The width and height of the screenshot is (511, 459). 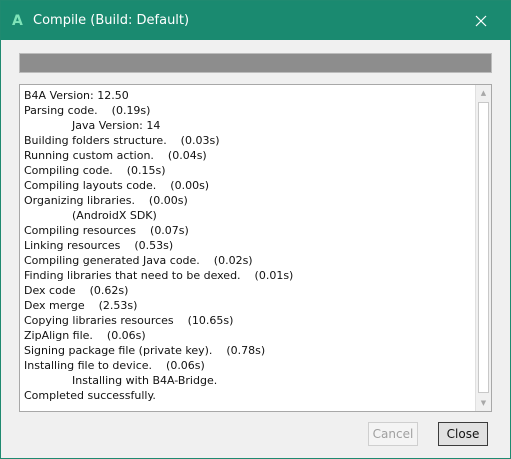 What do you see at coordinates (90, 395) in the screenshot?
I see `log-line: Completed successfully.` at bounding box center [90, 395].